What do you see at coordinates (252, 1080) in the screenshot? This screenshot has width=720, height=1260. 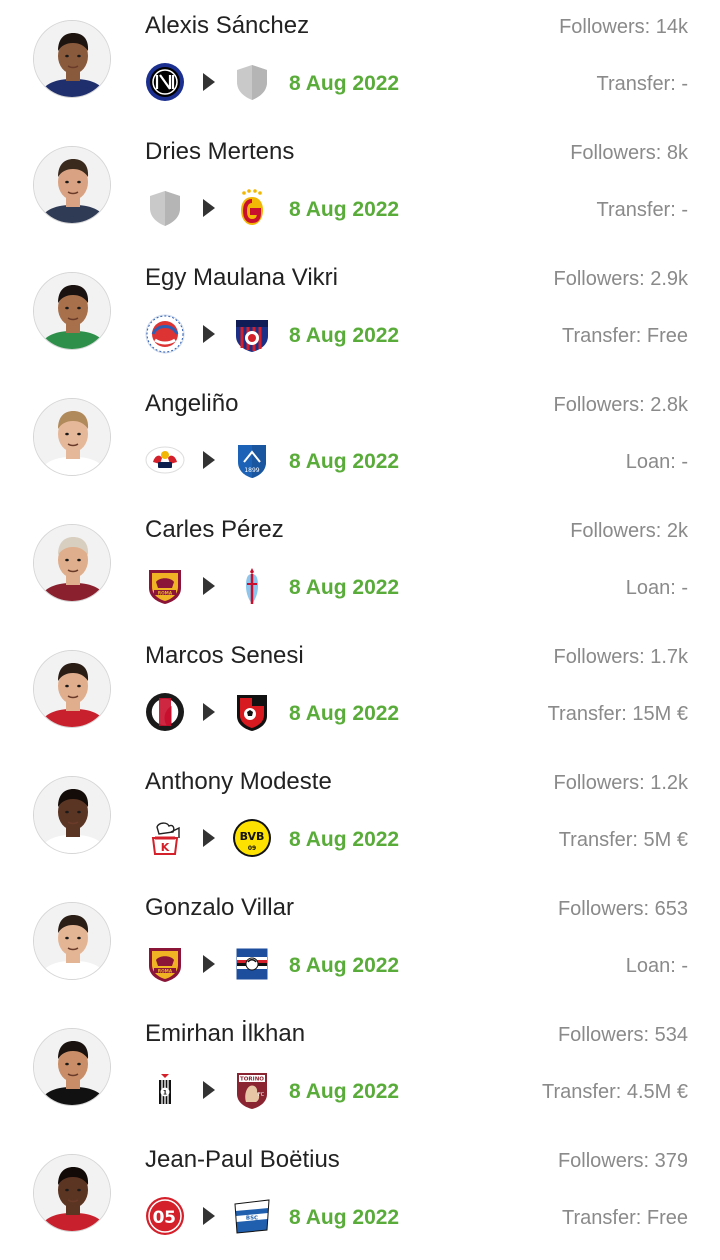 I see `svg-text: TORINO` at bounding box center [252, 1080].